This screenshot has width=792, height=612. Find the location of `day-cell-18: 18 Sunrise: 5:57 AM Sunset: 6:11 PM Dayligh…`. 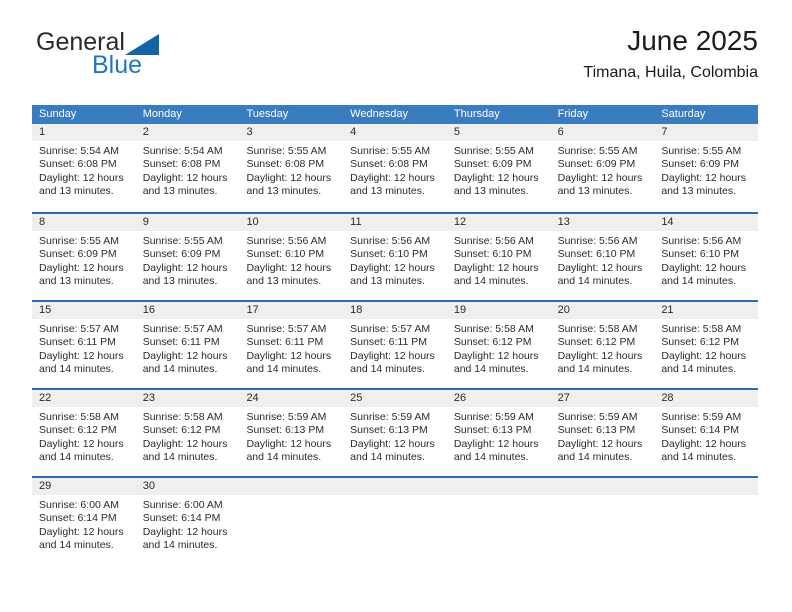

day-cell-18: 18 Sunrise: 5:57 AM Sunset: 6:11 PM Dayligh… is located at coordinates (395, 345).